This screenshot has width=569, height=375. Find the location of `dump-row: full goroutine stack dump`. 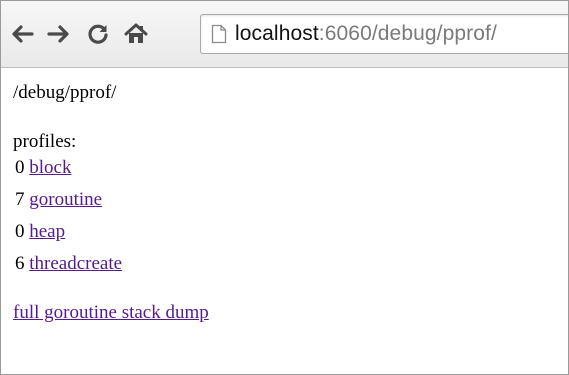

dump-row: full goroutine stack dump is located at coordinates (111, 313).